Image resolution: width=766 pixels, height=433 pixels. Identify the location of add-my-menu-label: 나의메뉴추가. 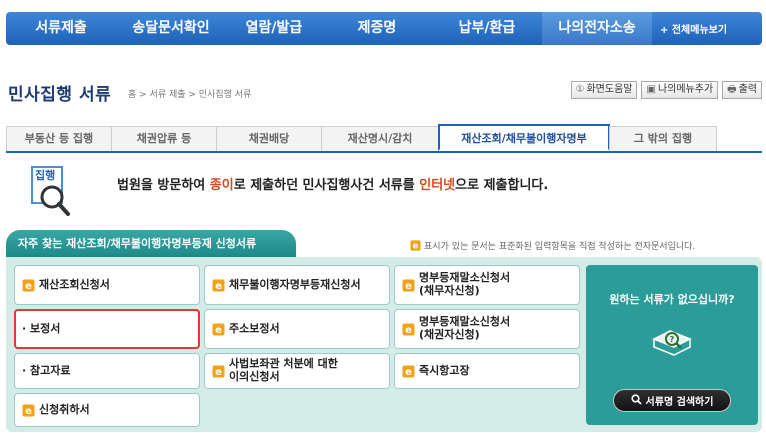
(685, 89).